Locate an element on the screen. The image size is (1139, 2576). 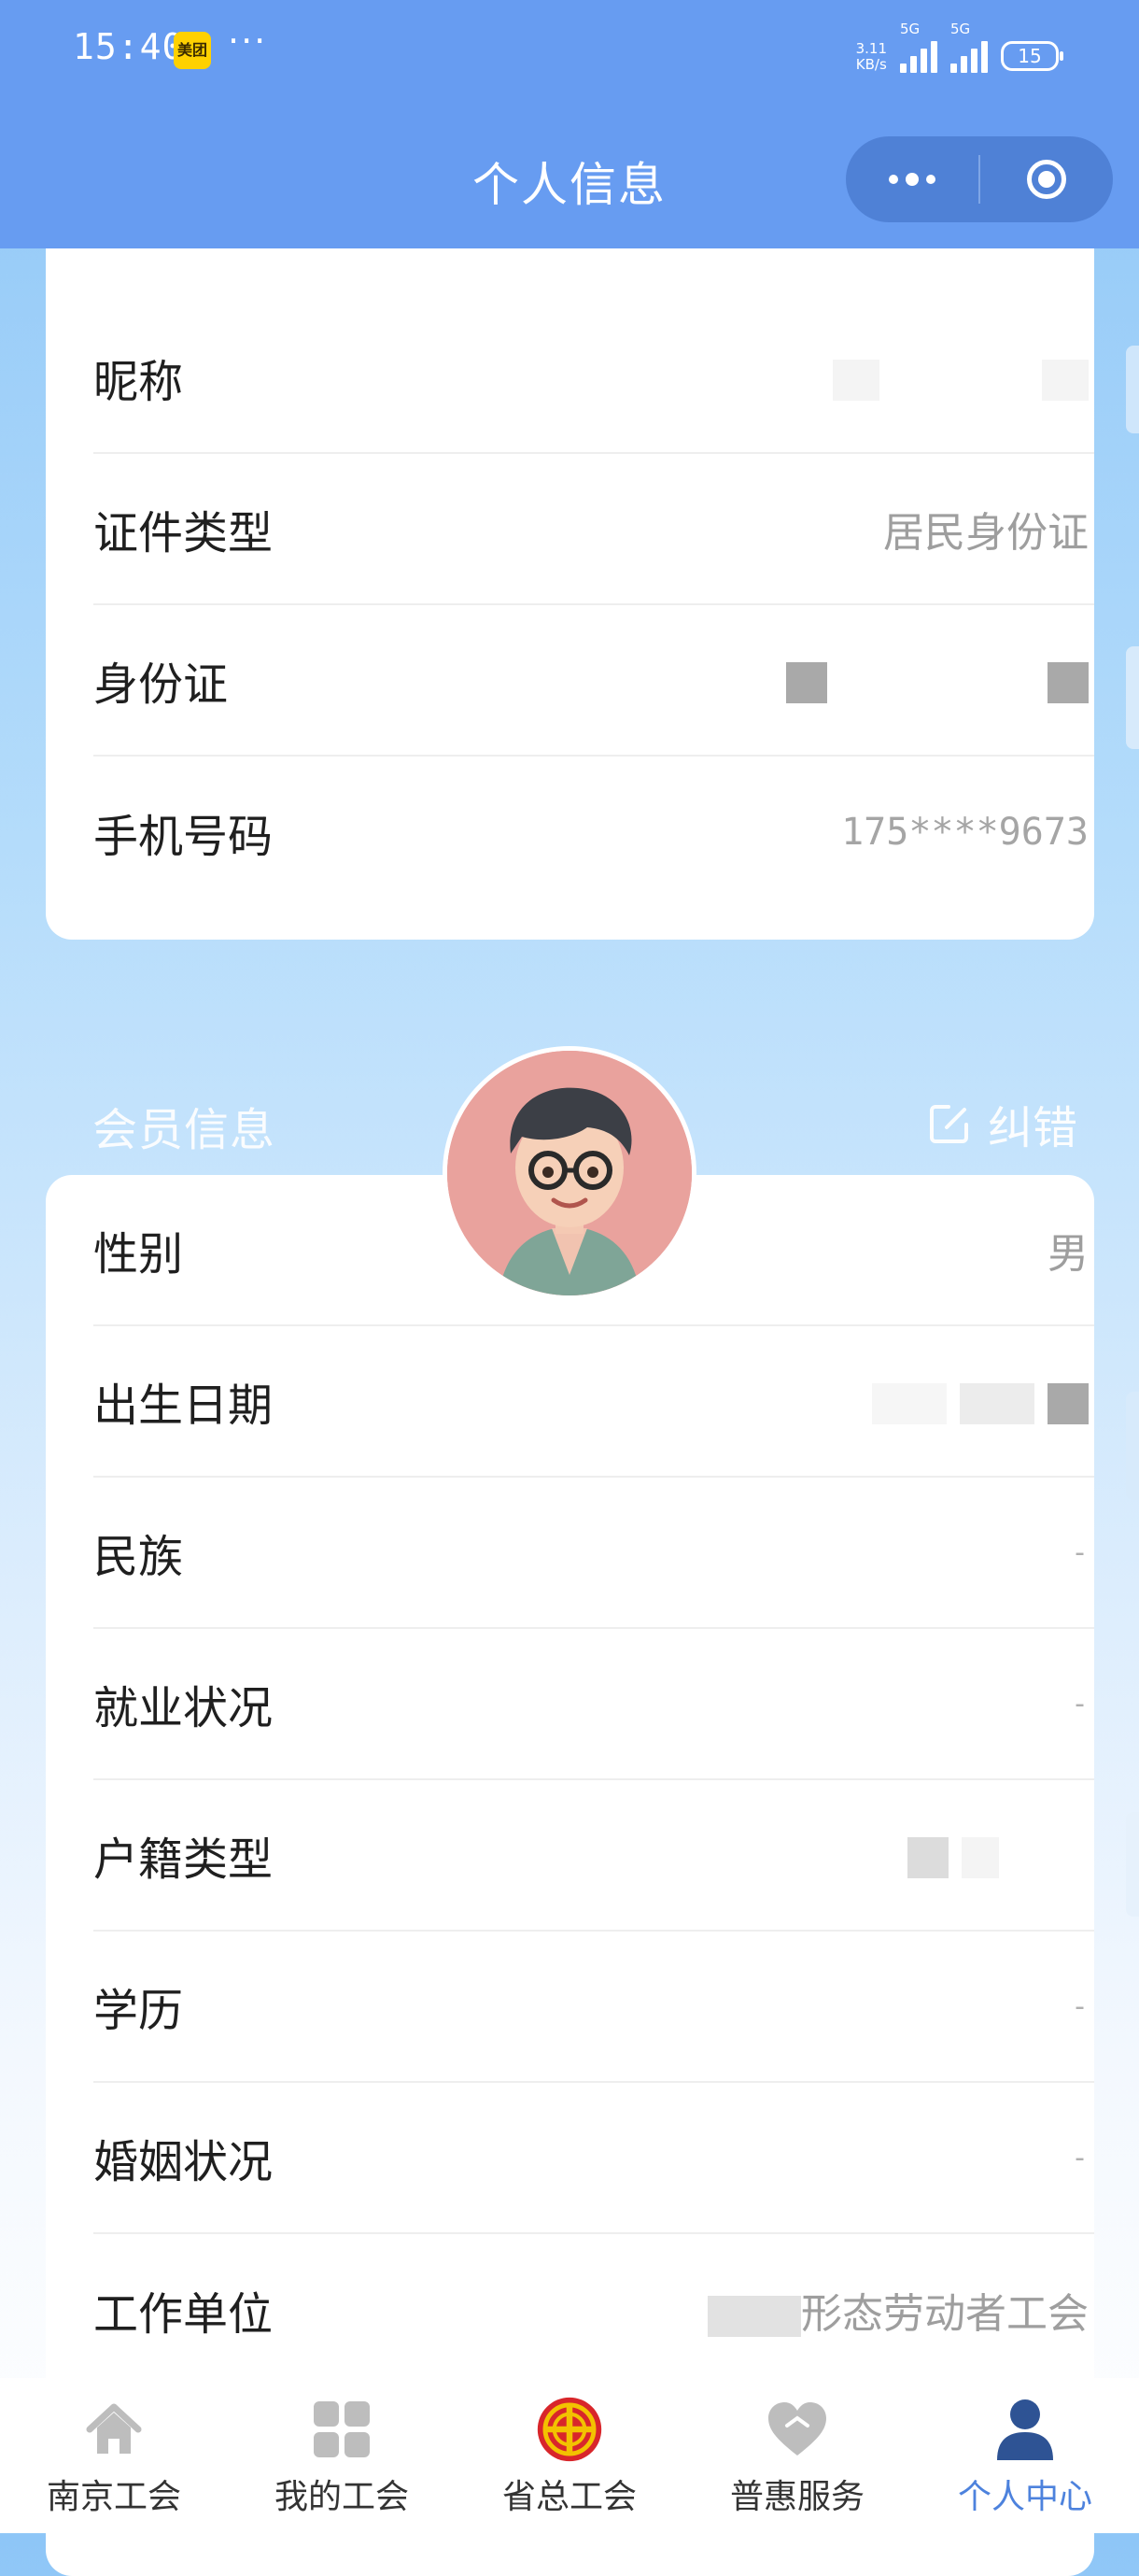
more-options-button is located at coordinates (912, 179).